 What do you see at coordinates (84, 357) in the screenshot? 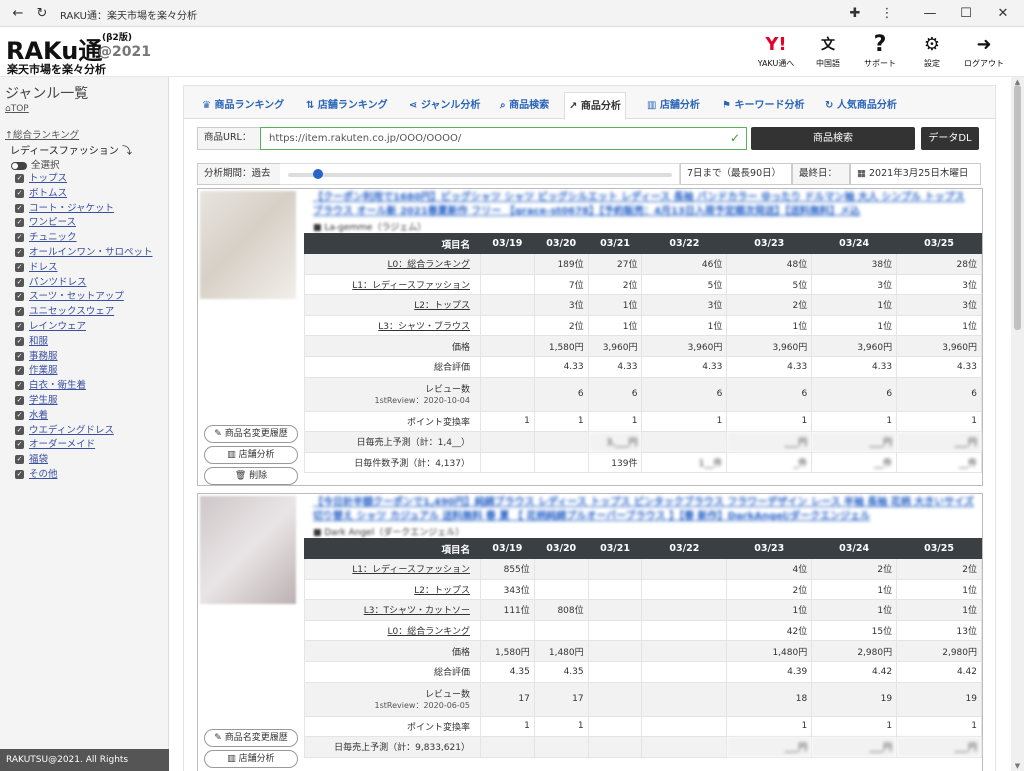
I see `genre-item: ✓ 事務服` at bounding box center [84, 357].